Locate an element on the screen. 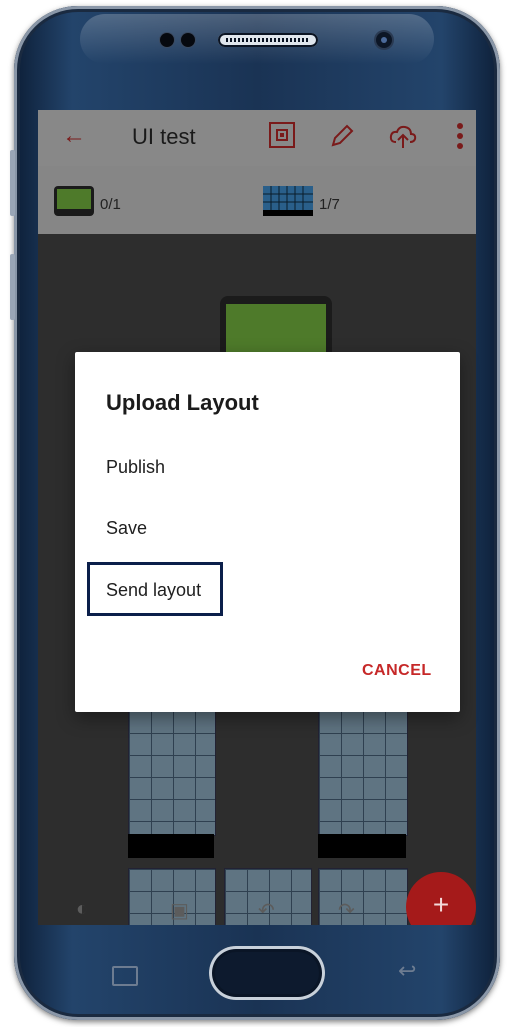 The image size is (514, 1027). dialog-title: Upload Layout is located at coordinates (182, 402).